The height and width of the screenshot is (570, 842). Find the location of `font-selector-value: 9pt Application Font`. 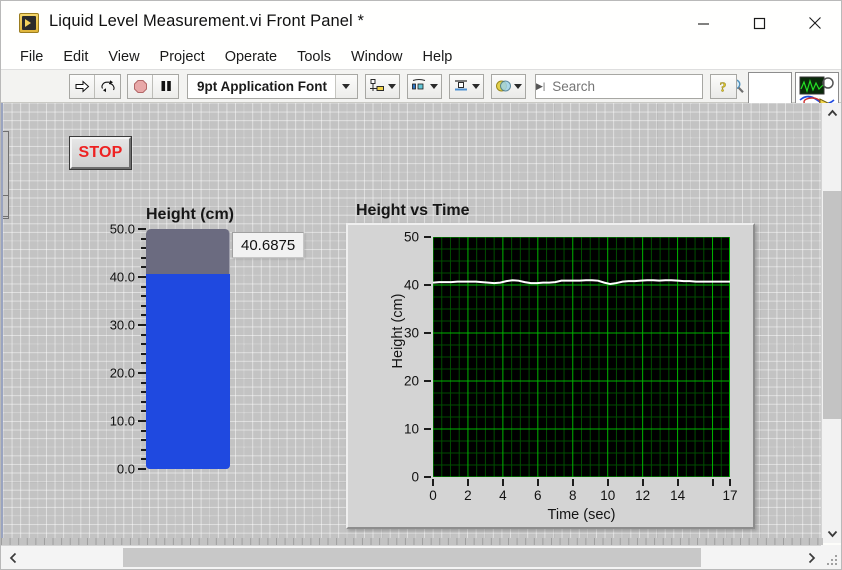

font-selector-value: 9pt Application Font is located at coordinates (262, 86).